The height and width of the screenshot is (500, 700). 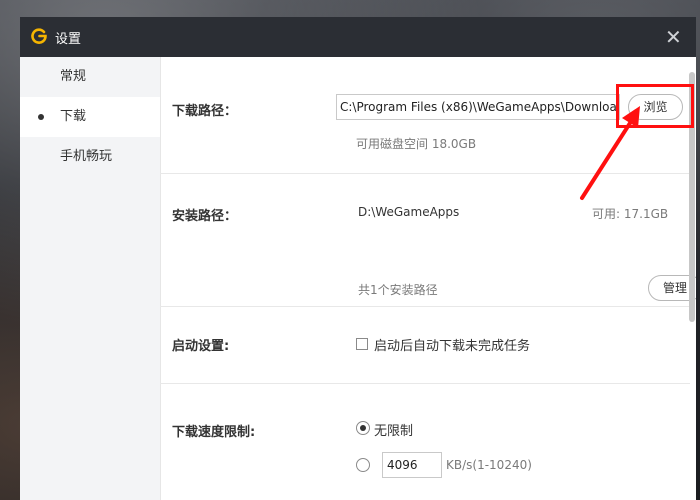 What do you see at coordinates (363, 465) in the screenshot?
I see `limit-radio` at bounding box center [363, 465].